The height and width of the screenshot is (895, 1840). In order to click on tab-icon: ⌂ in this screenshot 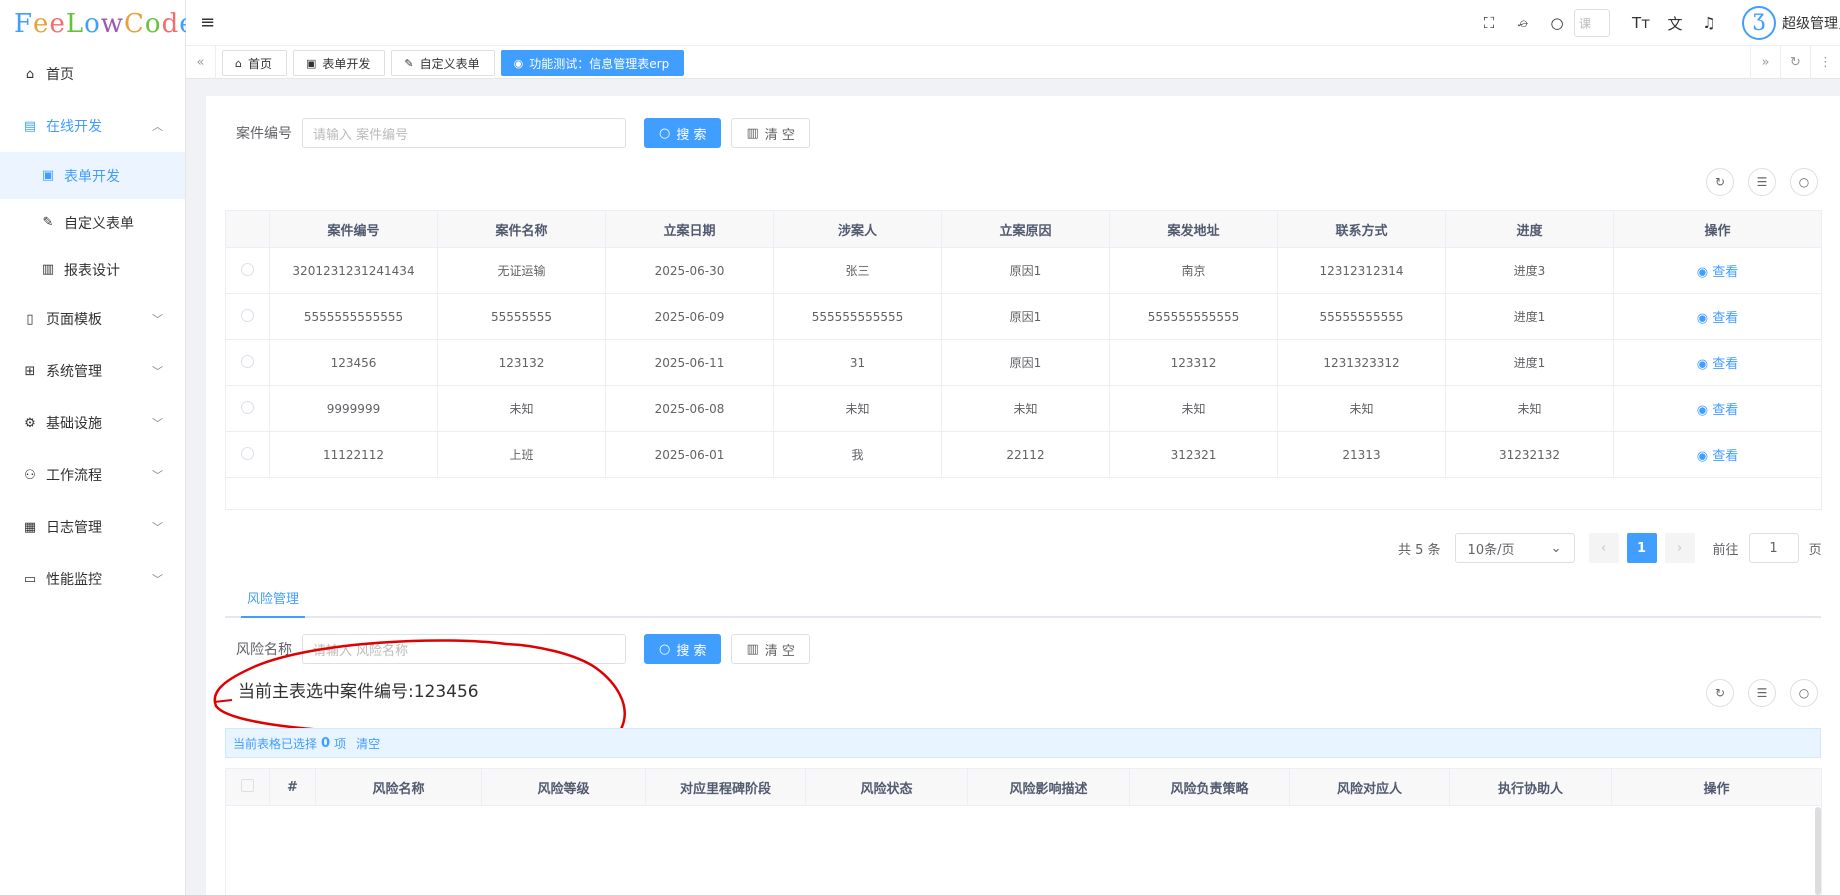, I will do `click(238, 63)`.